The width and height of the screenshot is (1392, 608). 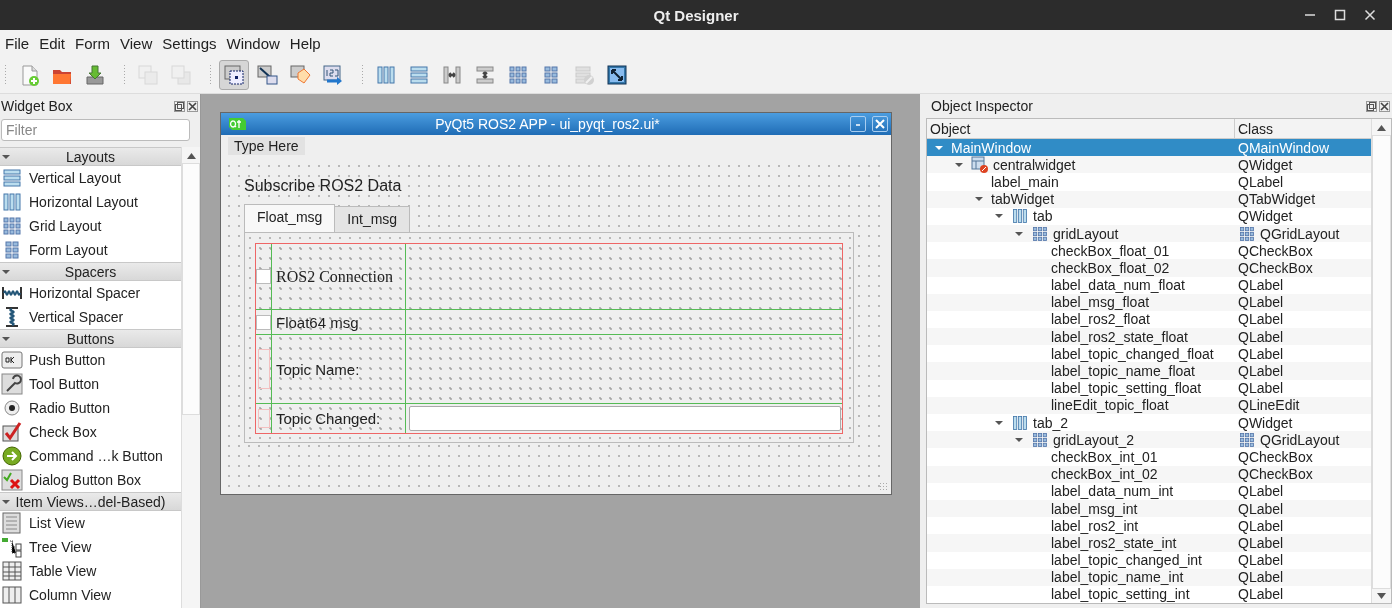 What do you see at coordinates (1149, 491) in the screenshot?
I see `tree-row: label_data_num_int QLabel` at bounding box center [1149, 491].